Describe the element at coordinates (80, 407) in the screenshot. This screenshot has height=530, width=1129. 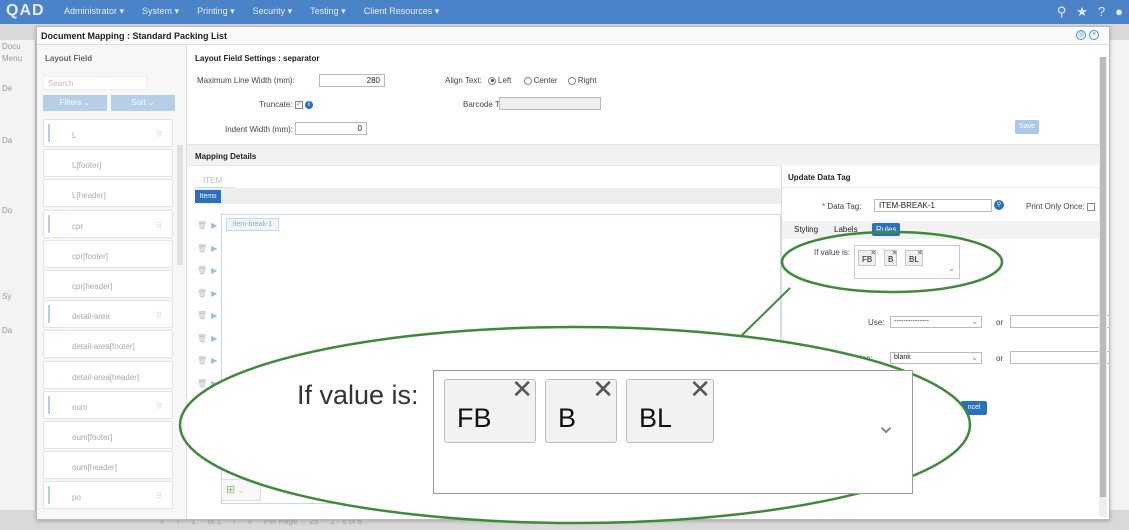
I see `list-item-label: oum` at that location.